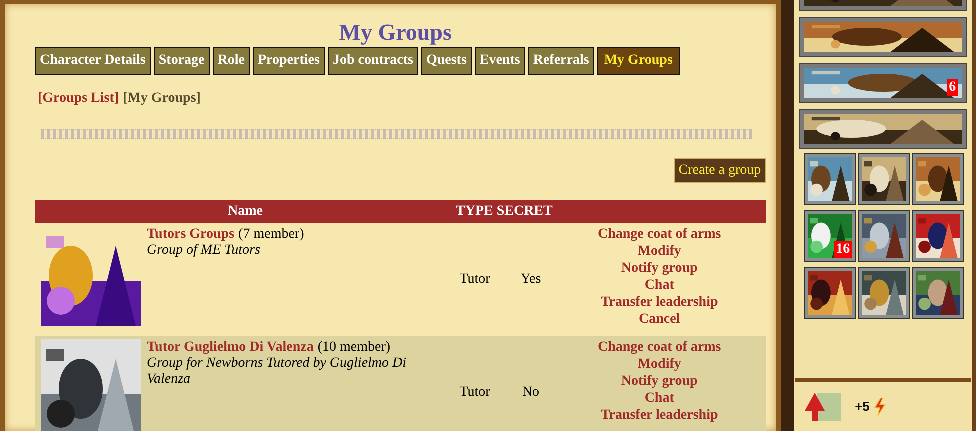 The image size is (976, 431). I want to click on tab: Referrals, so click(561, 61).